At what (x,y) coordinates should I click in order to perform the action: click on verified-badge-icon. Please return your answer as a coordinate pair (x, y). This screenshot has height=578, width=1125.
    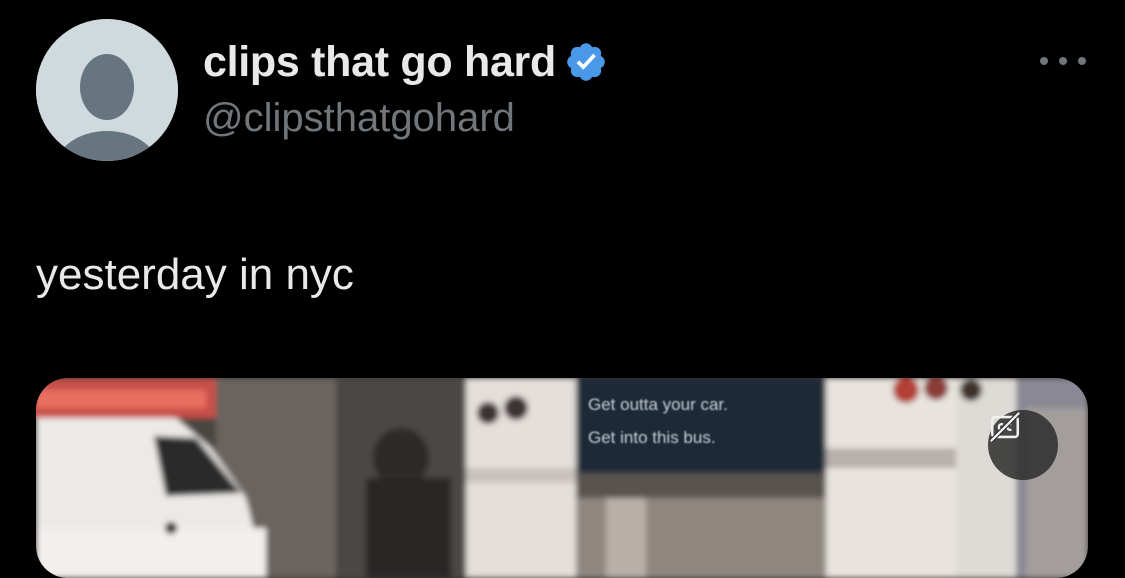
    Looking at the image, I should click on (586, 62).